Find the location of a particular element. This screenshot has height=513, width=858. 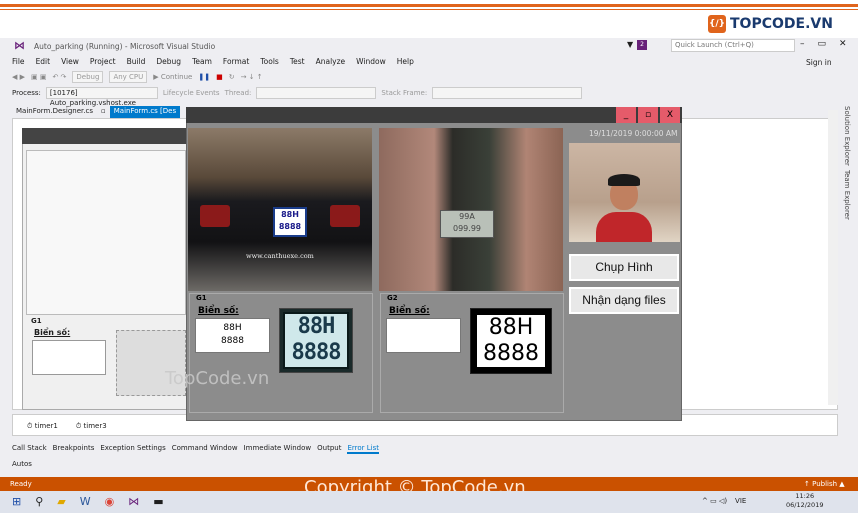

quick-launch-input: Quick Launch (Ctrl+Q) is located at coordinates (733, 45).